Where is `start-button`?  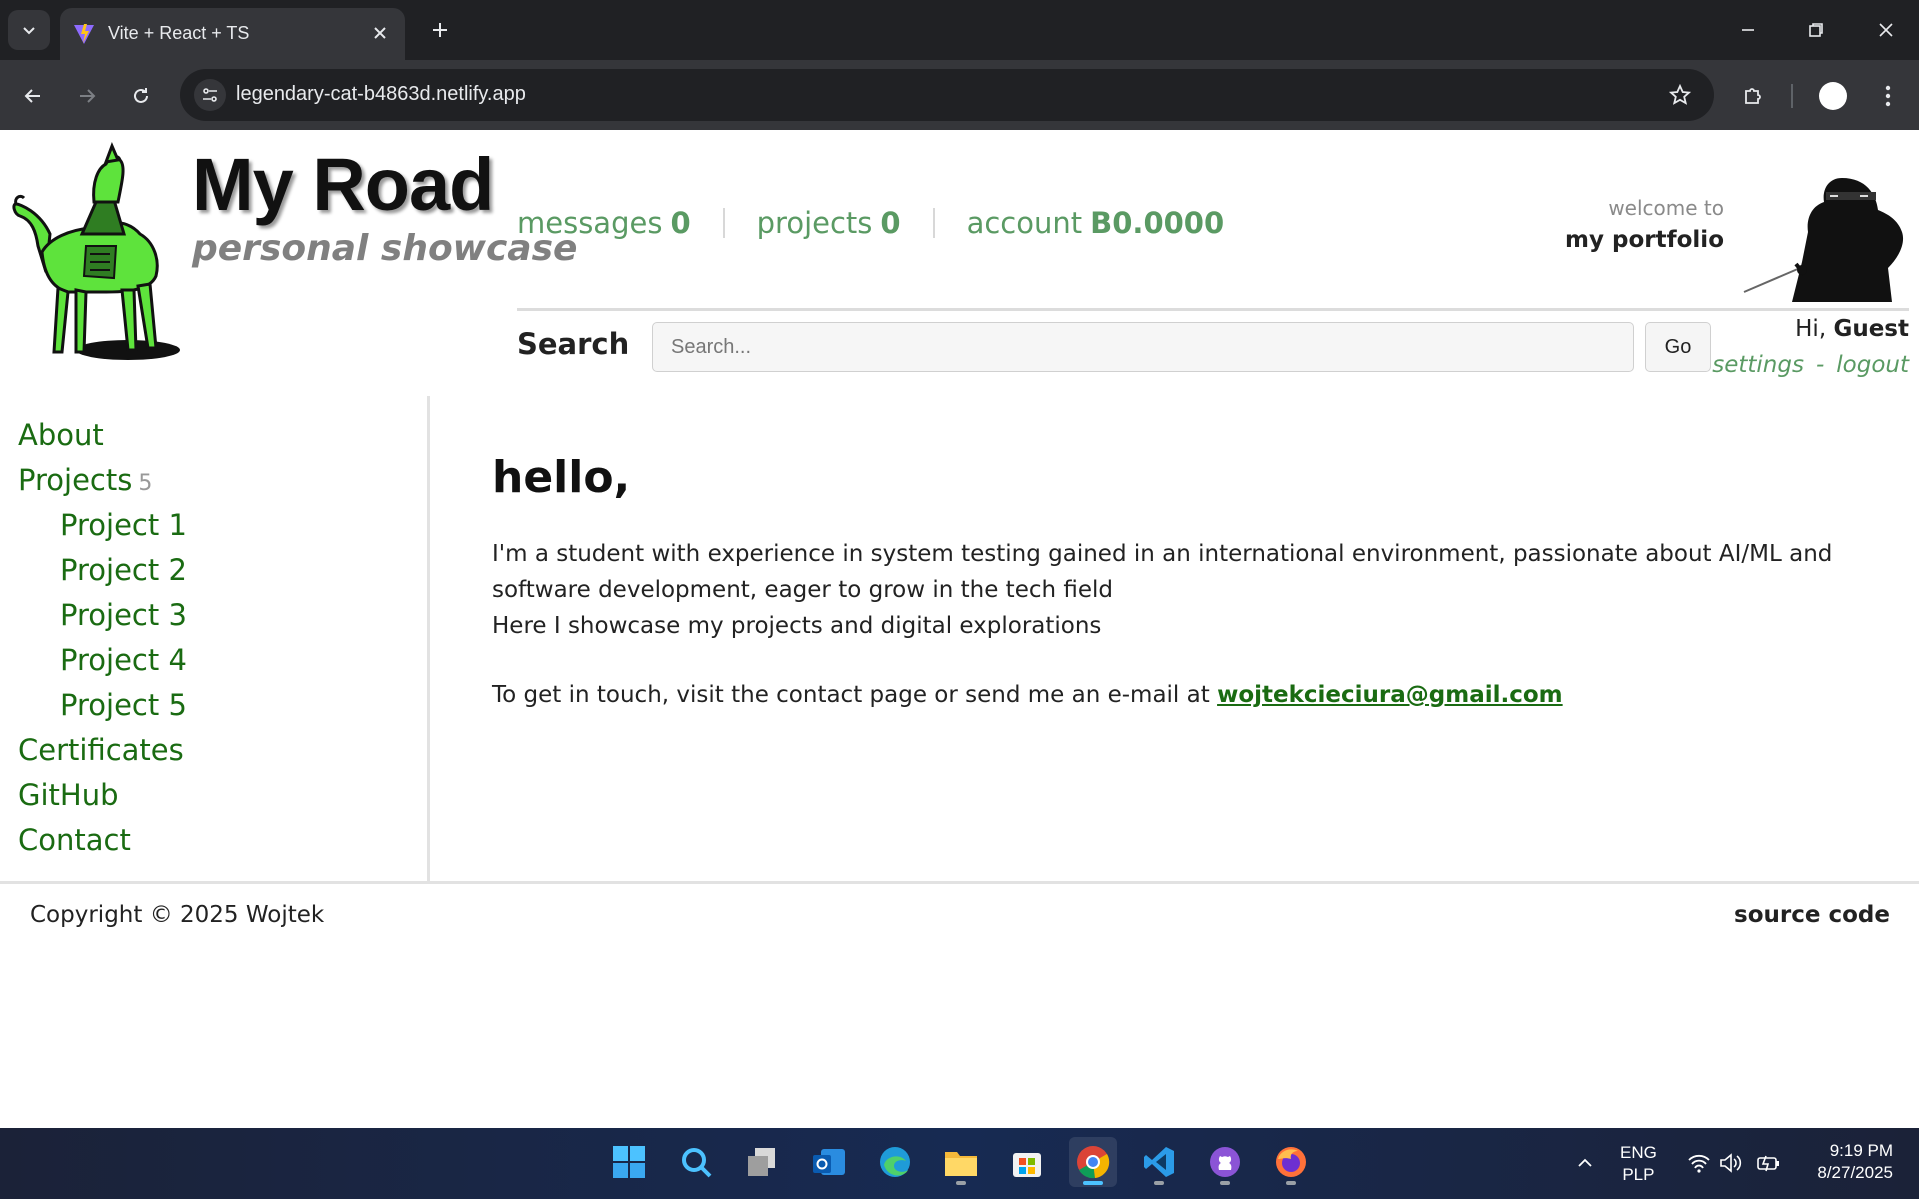
start-button is located at coordinates (629, 1162).